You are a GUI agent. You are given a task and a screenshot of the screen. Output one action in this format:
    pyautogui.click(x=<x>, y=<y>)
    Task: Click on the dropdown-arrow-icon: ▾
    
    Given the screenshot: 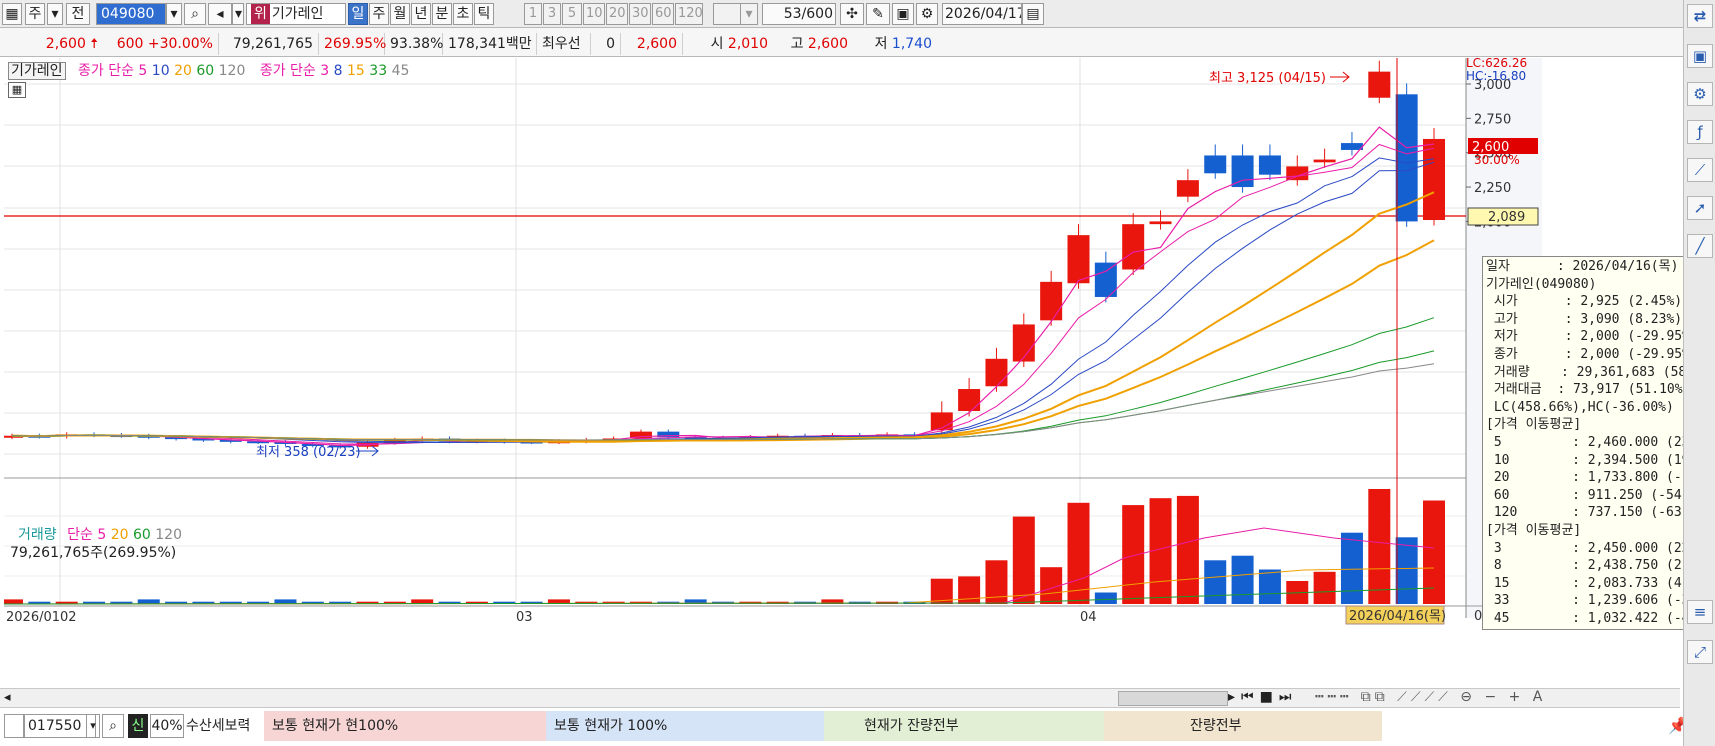 What is the action you would take?
    pyautogui.click(x=55, y=14)
    